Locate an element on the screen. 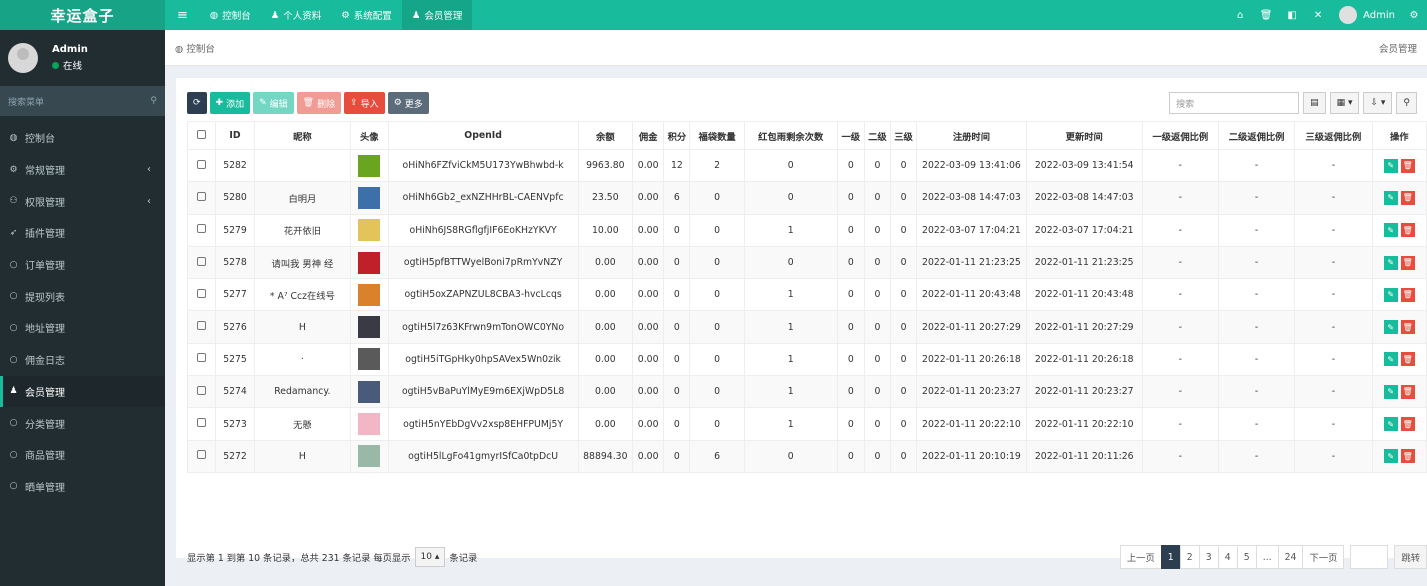  fullscreen-icon: ✕ is located at coordinates (1318, 15).